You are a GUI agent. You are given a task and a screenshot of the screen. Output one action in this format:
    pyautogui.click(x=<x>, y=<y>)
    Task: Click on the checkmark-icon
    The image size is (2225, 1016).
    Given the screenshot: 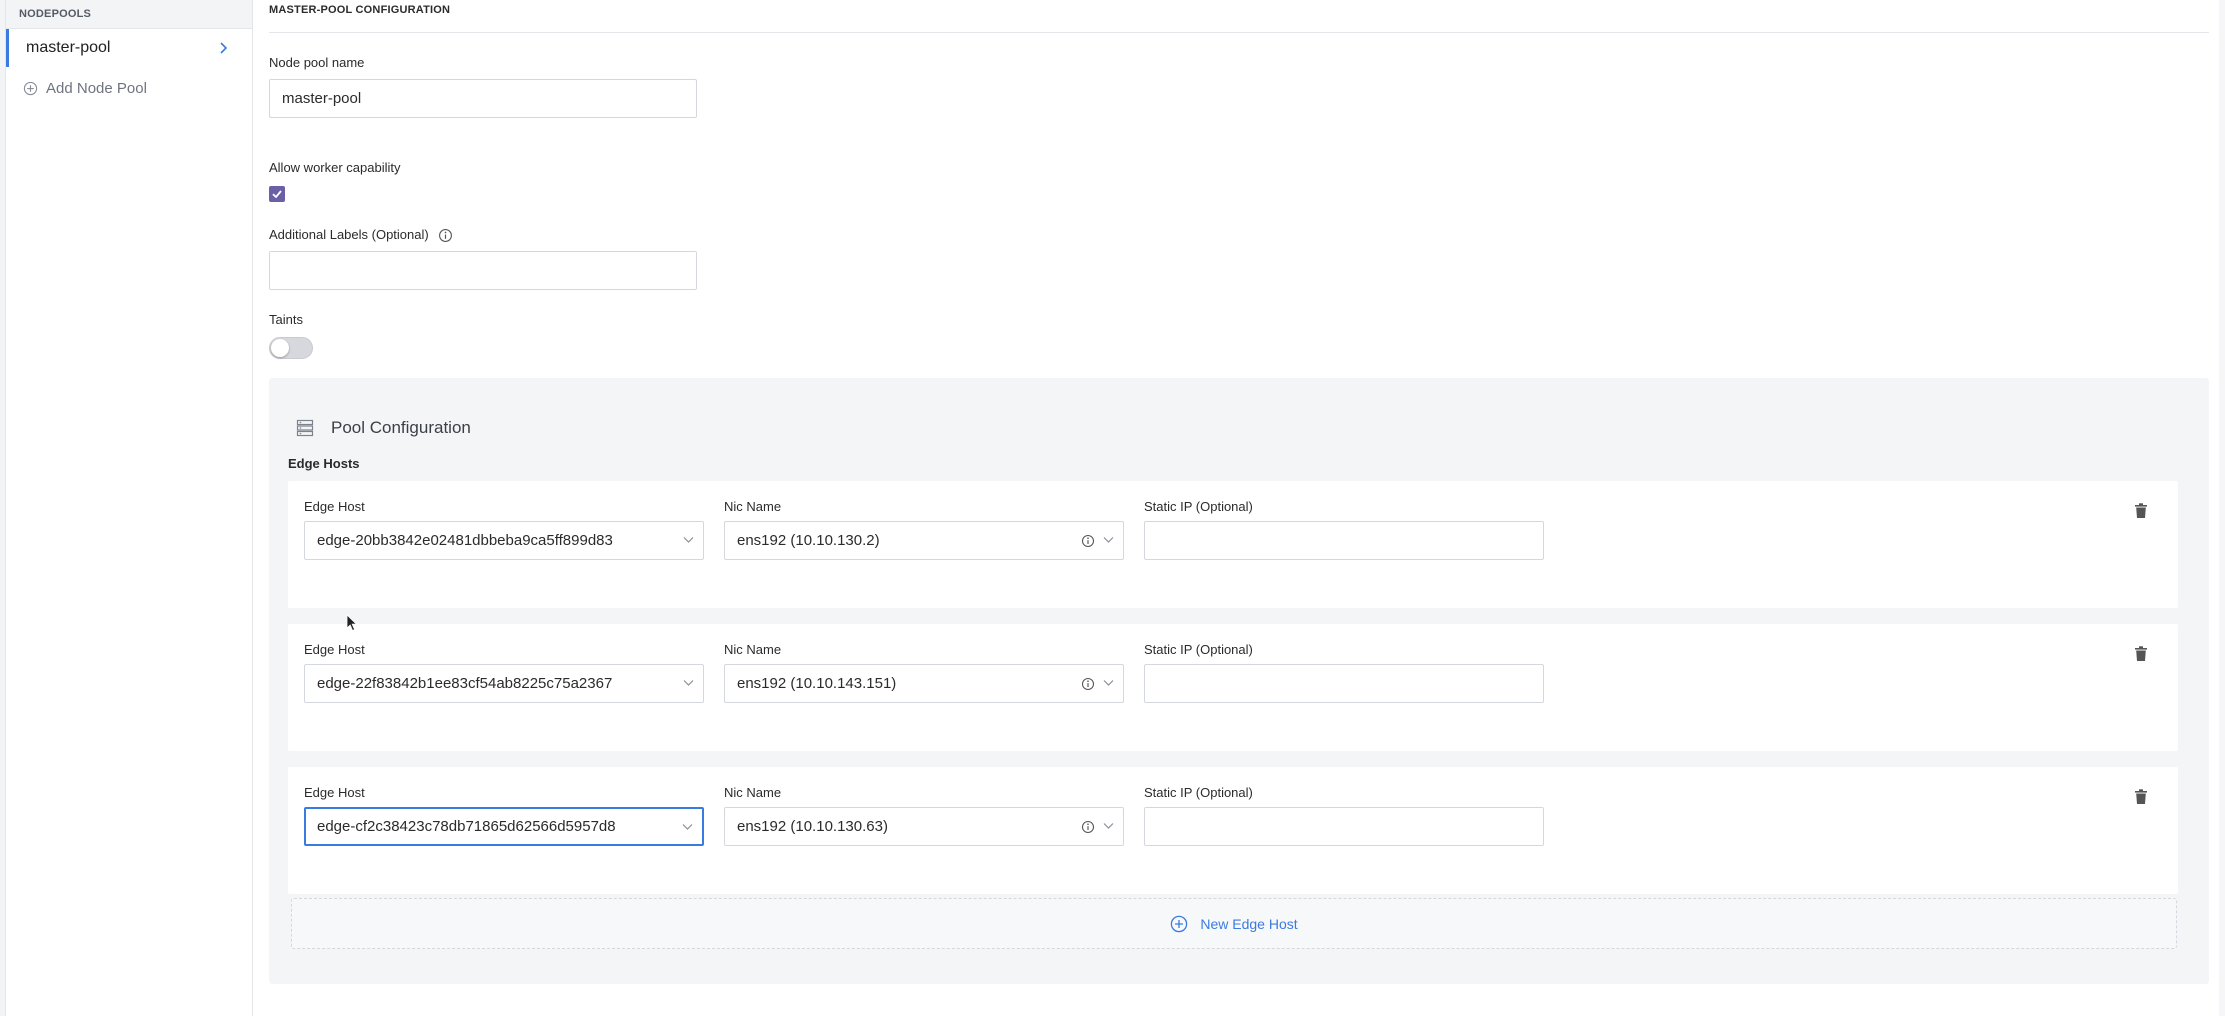 What is the action you would take?
    pyautogui.click(x=277, y=194)
    